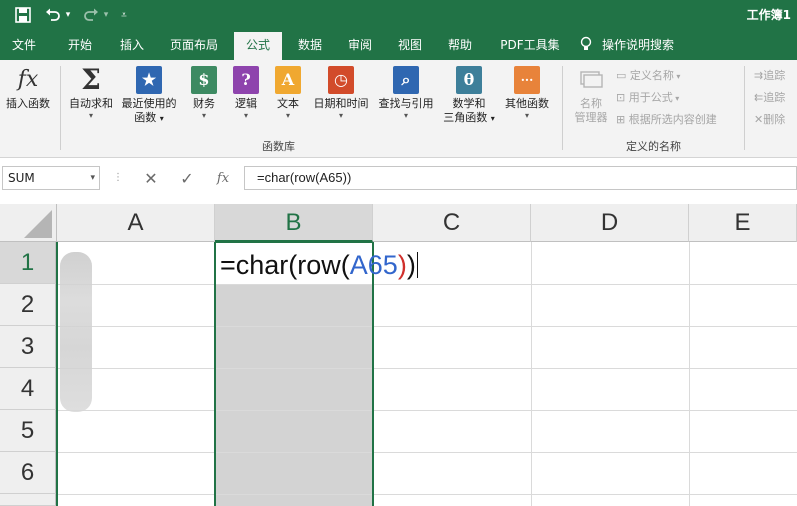 The width and height of the screenshot is (797, 506). I want to click on name-manager-label: 名称, so click(591, 103).